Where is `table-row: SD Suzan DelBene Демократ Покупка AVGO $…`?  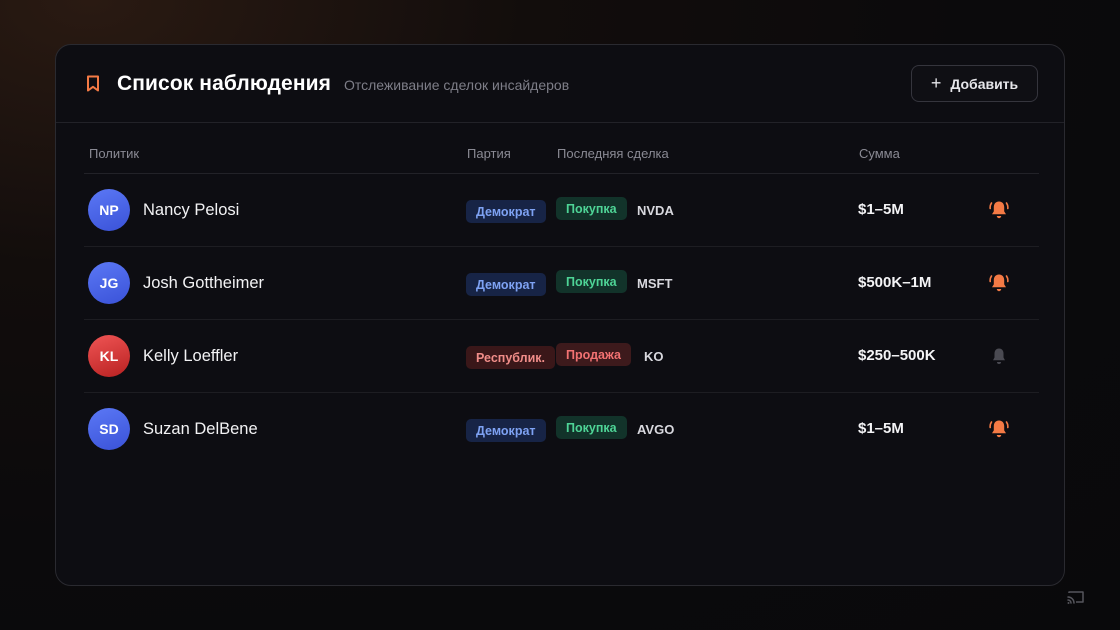
table-row: SD Suzan DelBene Демократ Покупка AVGO $… is located at coordinates (561, 429).